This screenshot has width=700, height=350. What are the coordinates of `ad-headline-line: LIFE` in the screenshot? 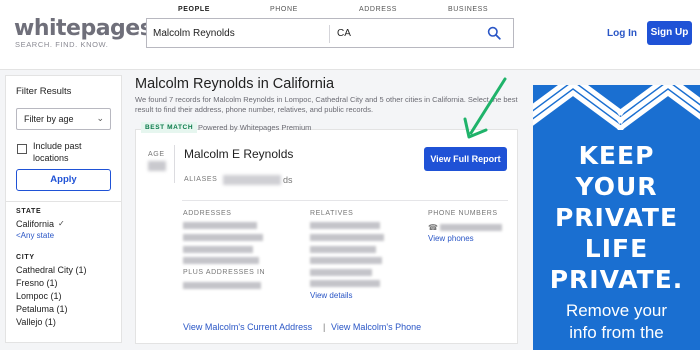 It's located at (616, 248).